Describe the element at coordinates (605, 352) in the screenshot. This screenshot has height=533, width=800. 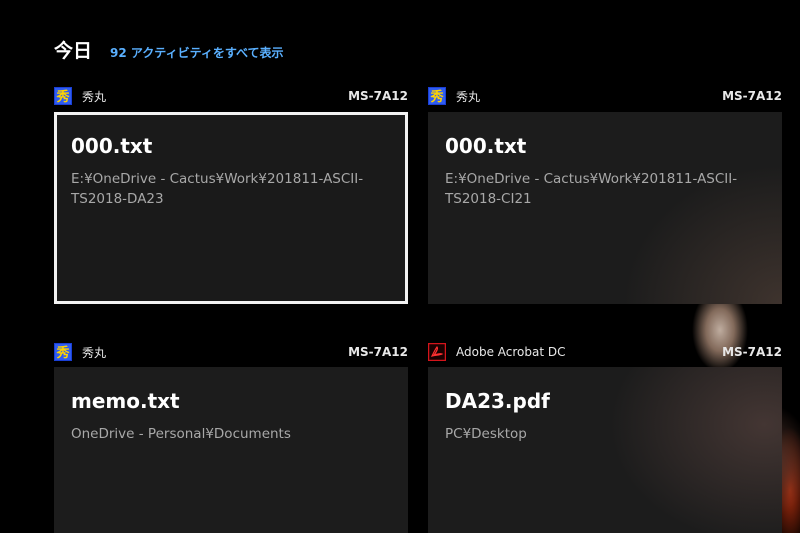
I see `card-header: Adobe Acrobat DC MS-7A12` at that location.